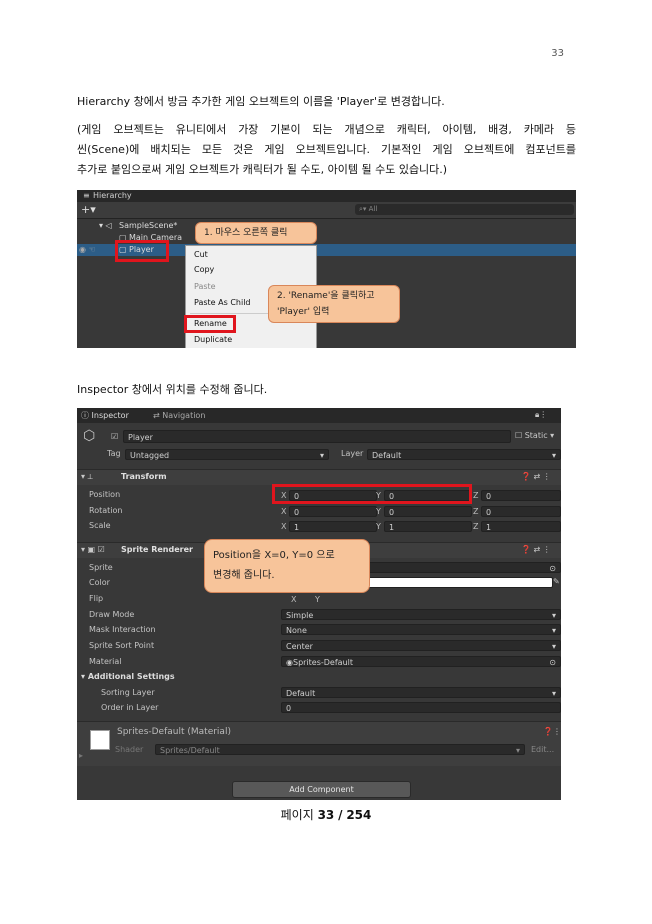 This screenshot has height=924, width=652. Describe the element at coordinates (210, 324) in the screenshot. I see `rename-highlight` at that location.